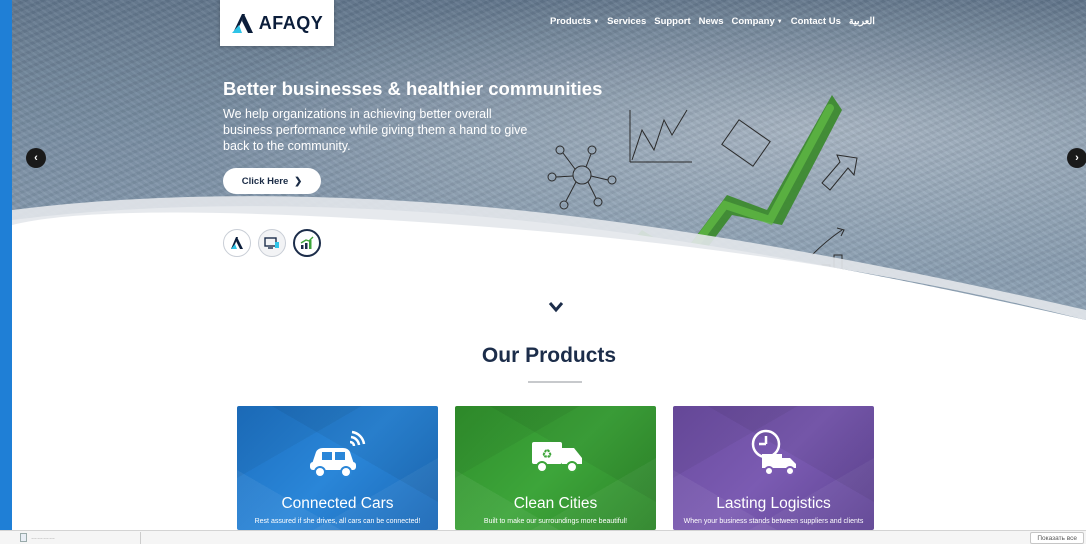 Image resolution: width=1086 pixels, height=544 pixels. I want to click on card-title: Lasting Logistics, so click(773, 503).